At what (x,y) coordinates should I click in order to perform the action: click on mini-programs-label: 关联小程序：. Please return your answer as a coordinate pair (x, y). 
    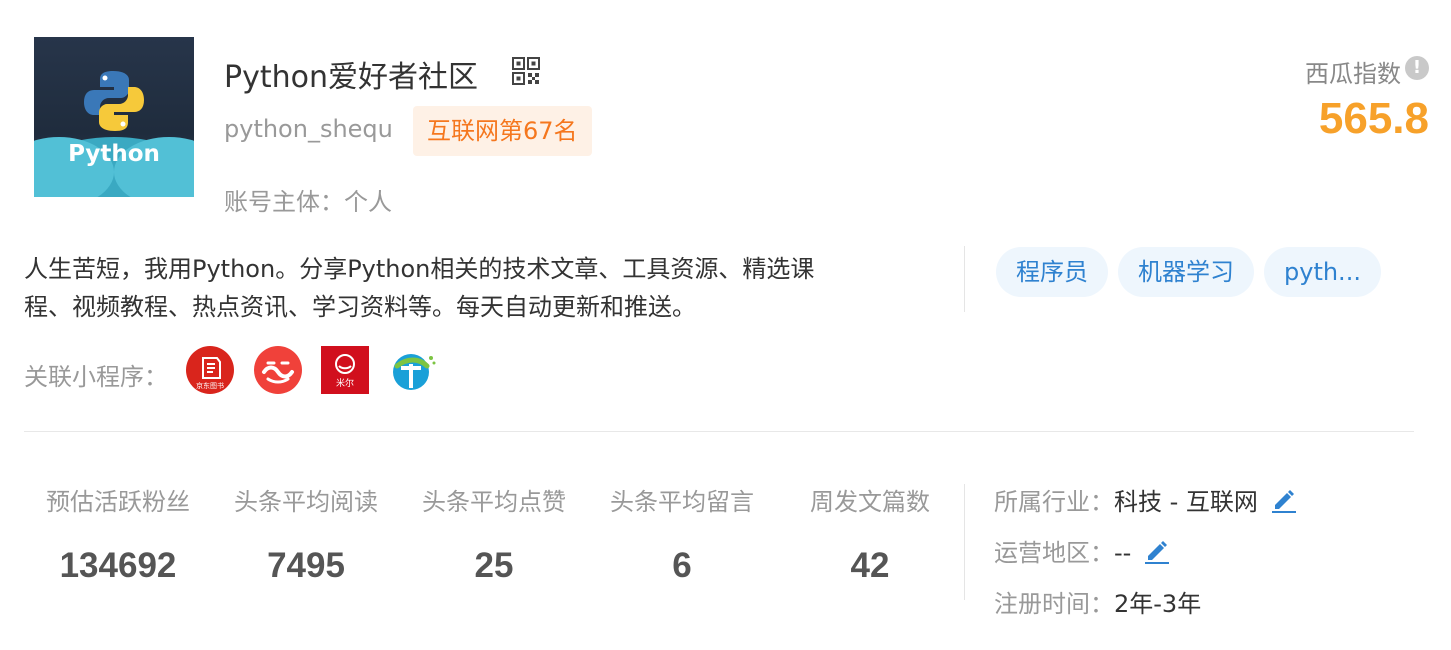
    Looking at the image, I should click on (96, 377).